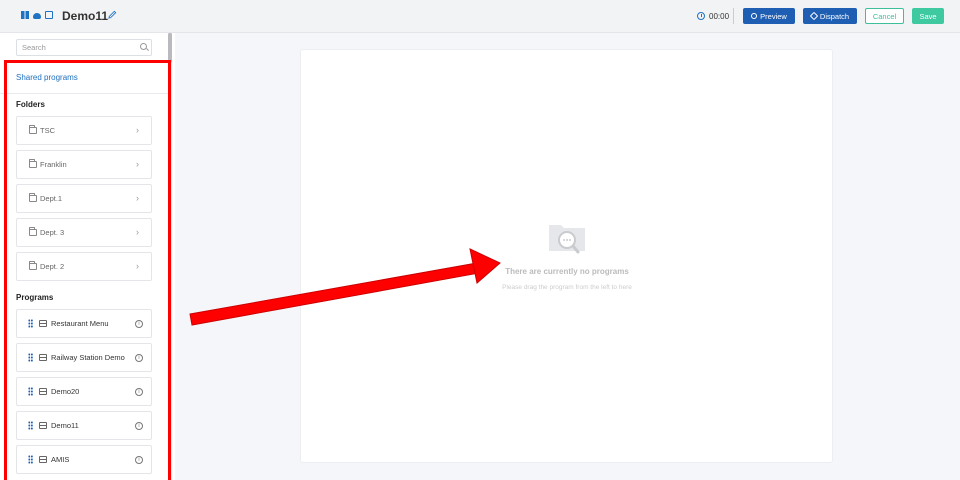 This screenshot has width=960, height=480. I want to click on play-icon, so click(754, 16).